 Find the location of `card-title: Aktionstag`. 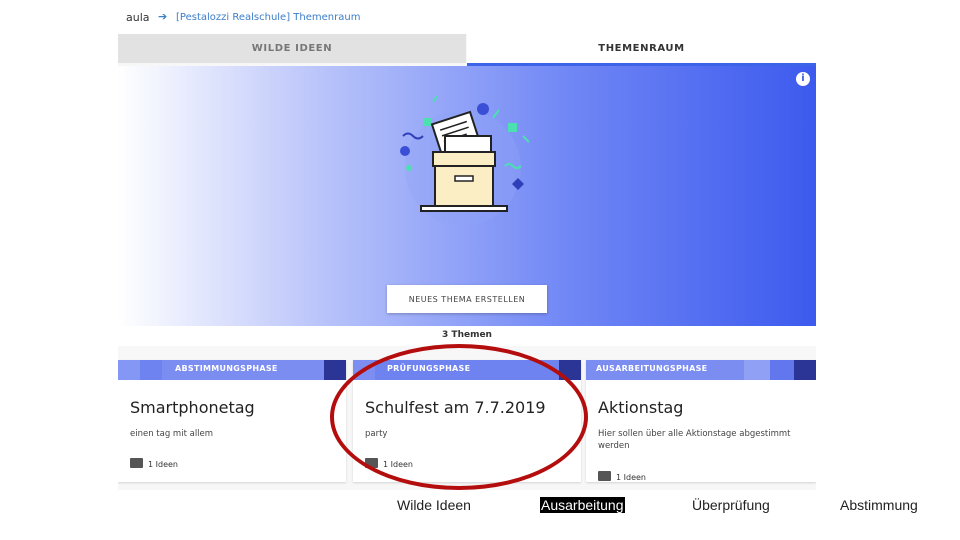

card-title: Aktionstag is located at coordinates (640, 407).